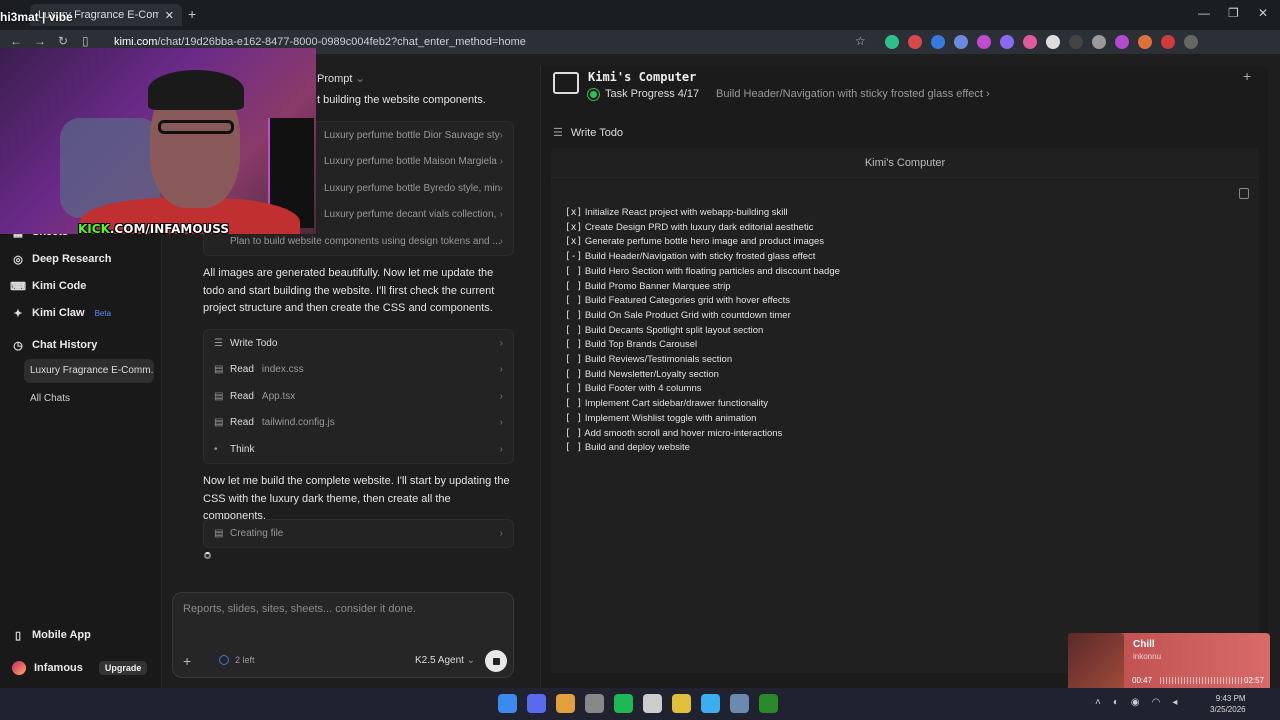 Image resolution: width=1280 pixels, height=720 pixels. What do you see at coordinates (642, 77) in the screenshot?
I see `computer-title: Kimi's Computer` at bounding box center [642, 77].